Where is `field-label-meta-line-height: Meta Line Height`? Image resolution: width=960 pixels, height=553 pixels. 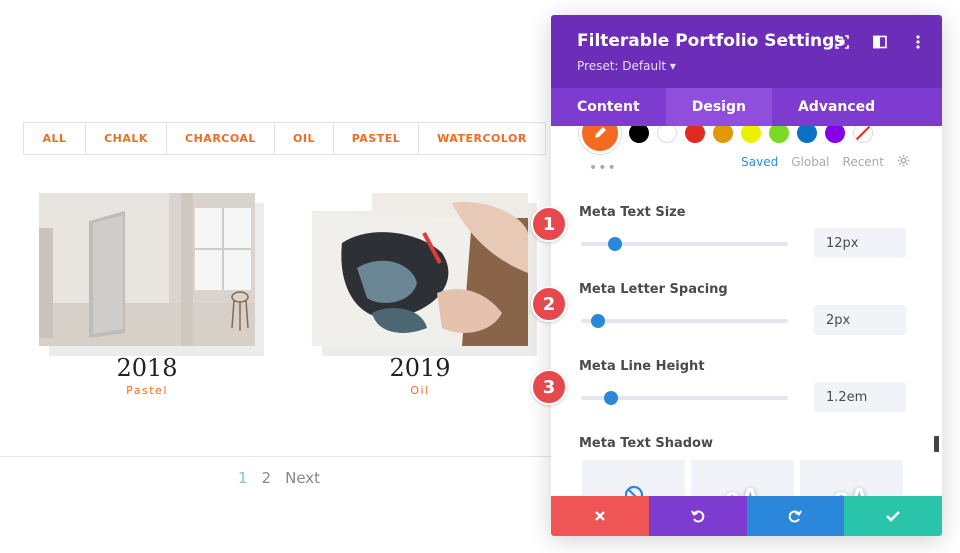
field-label-meta-line-height: Meta Line Height is located at coordinates (642, 366).